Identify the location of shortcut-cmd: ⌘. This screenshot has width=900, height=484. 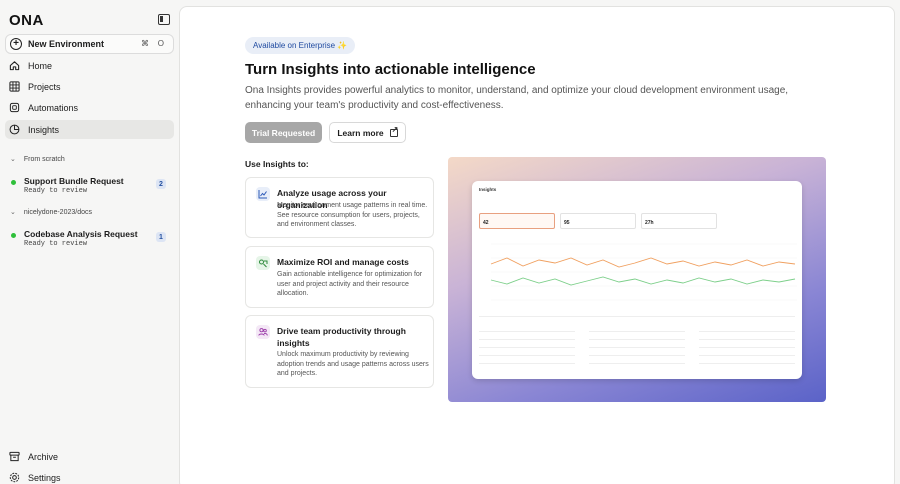
(145, 43).